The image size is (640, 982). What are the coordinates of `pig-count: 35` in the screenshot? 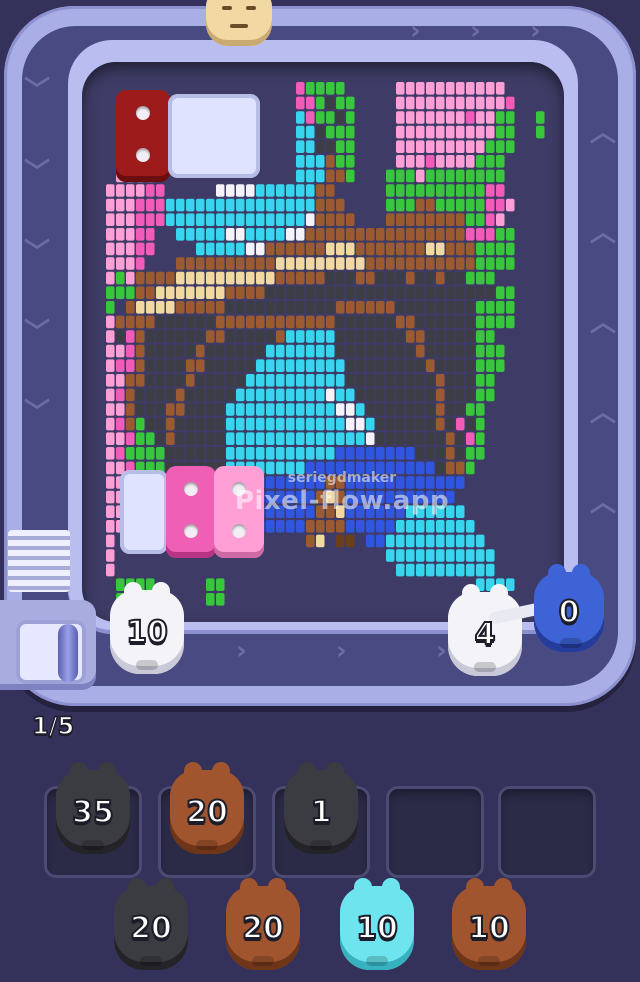 It's located at (93, 812).